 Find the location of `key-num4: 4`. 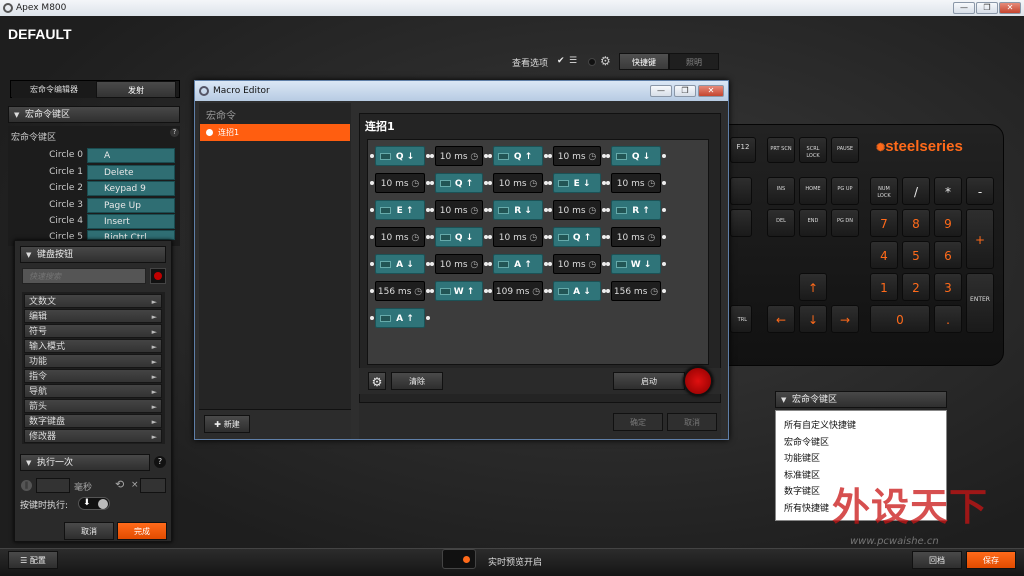

key-num4: 4 is located at coordinates (884, 255).